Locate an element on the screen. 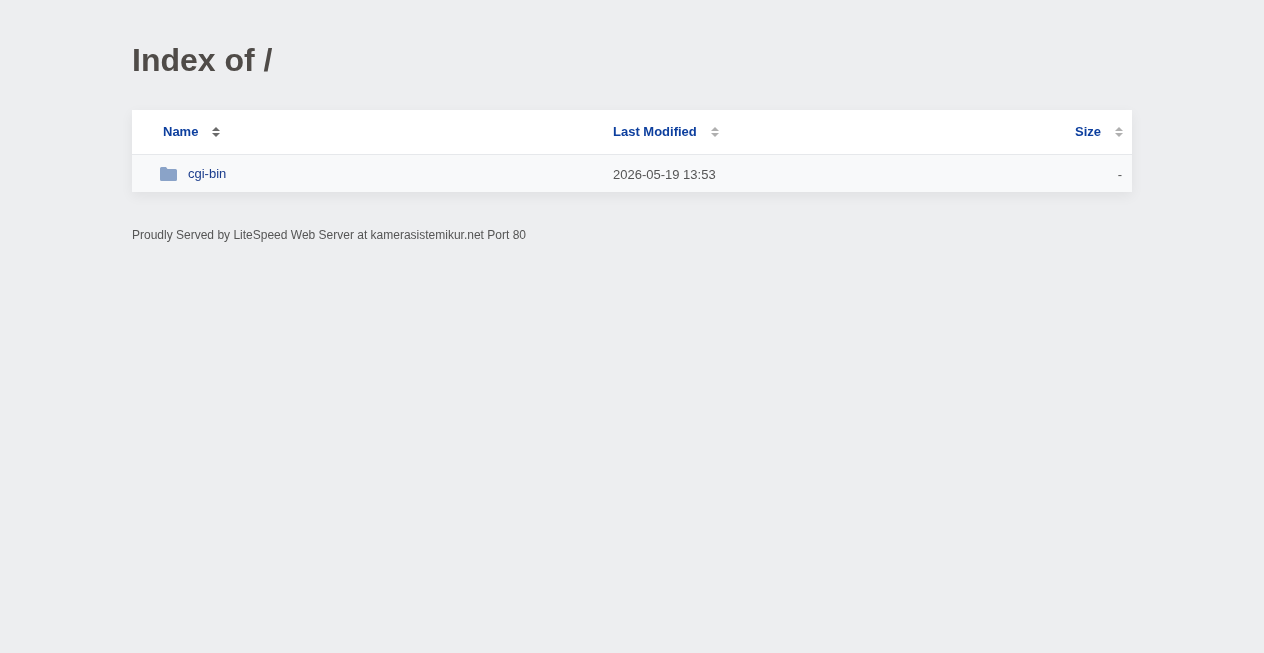  footer-text: Proudly Served by LiteSpeed Web Server at kamerasistemikur.net Port 80 is located at coordinates (329, 235).